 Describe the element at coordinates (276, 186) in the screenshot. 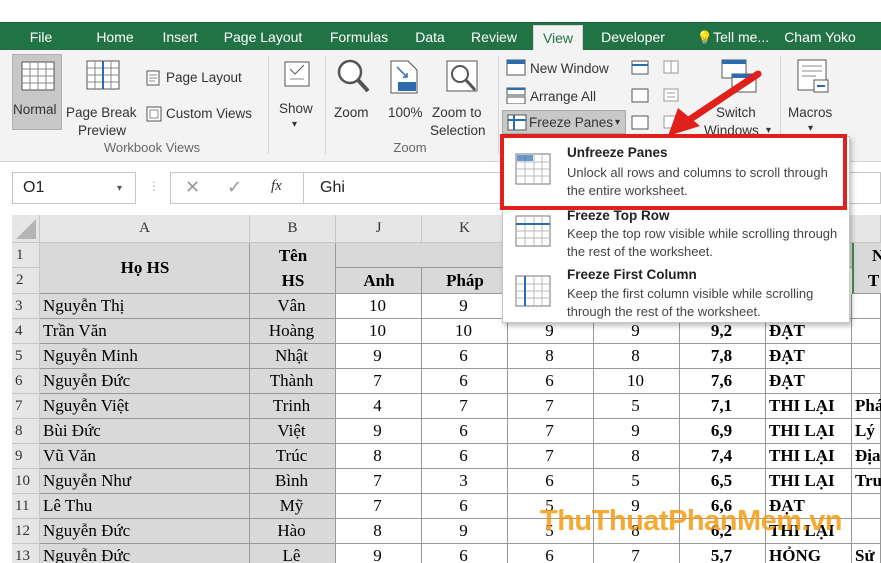

I see `insert-function-icon: fx` at that location.